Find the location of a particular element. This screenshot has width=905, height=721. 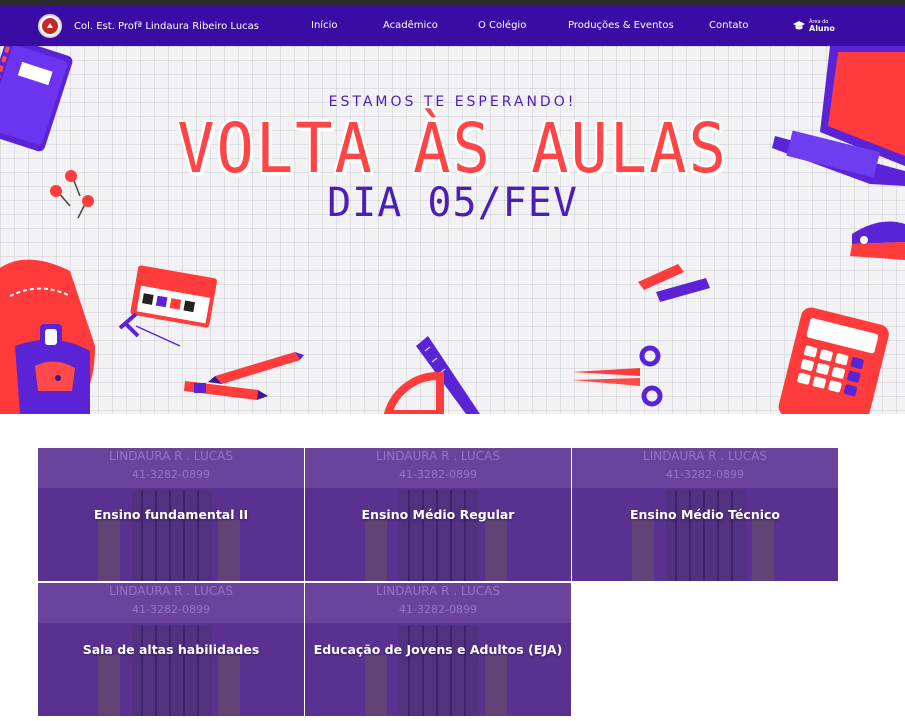

brand: Col. Est. Profª Lindaura Ribeiro Lucas is located at coordinates (148, 26).